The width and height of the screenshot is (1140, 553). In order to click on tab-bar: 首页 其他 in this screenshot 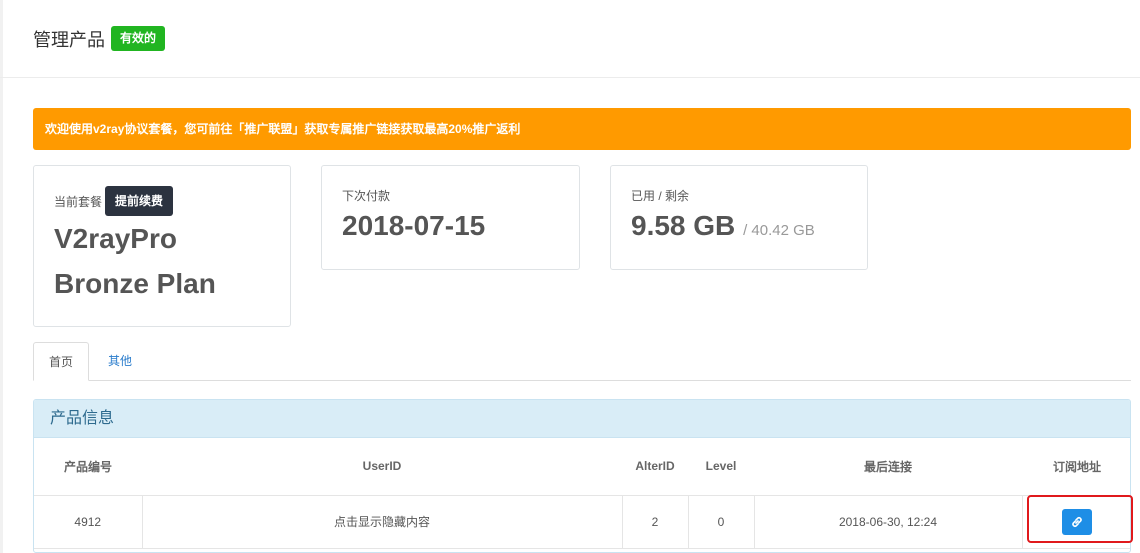, I will do `click(582, 361)`.